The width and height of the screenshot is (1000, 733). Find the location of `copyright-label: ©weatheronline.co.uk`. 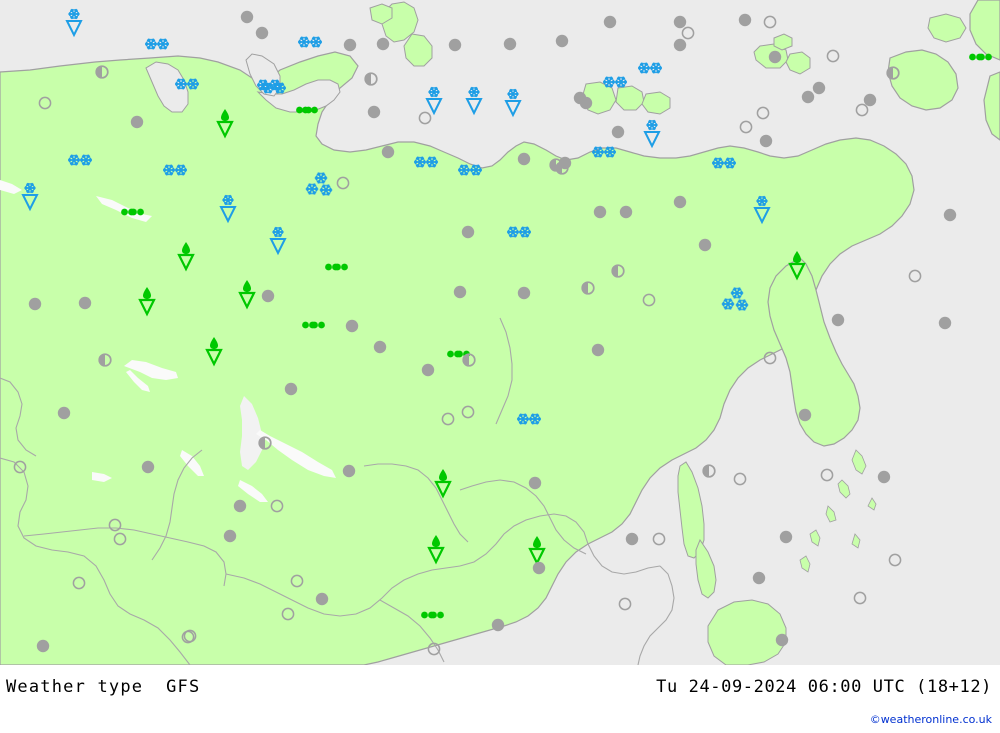

copyright-label: ©weatheronline.co.uk is located at coordinates (930, 719).